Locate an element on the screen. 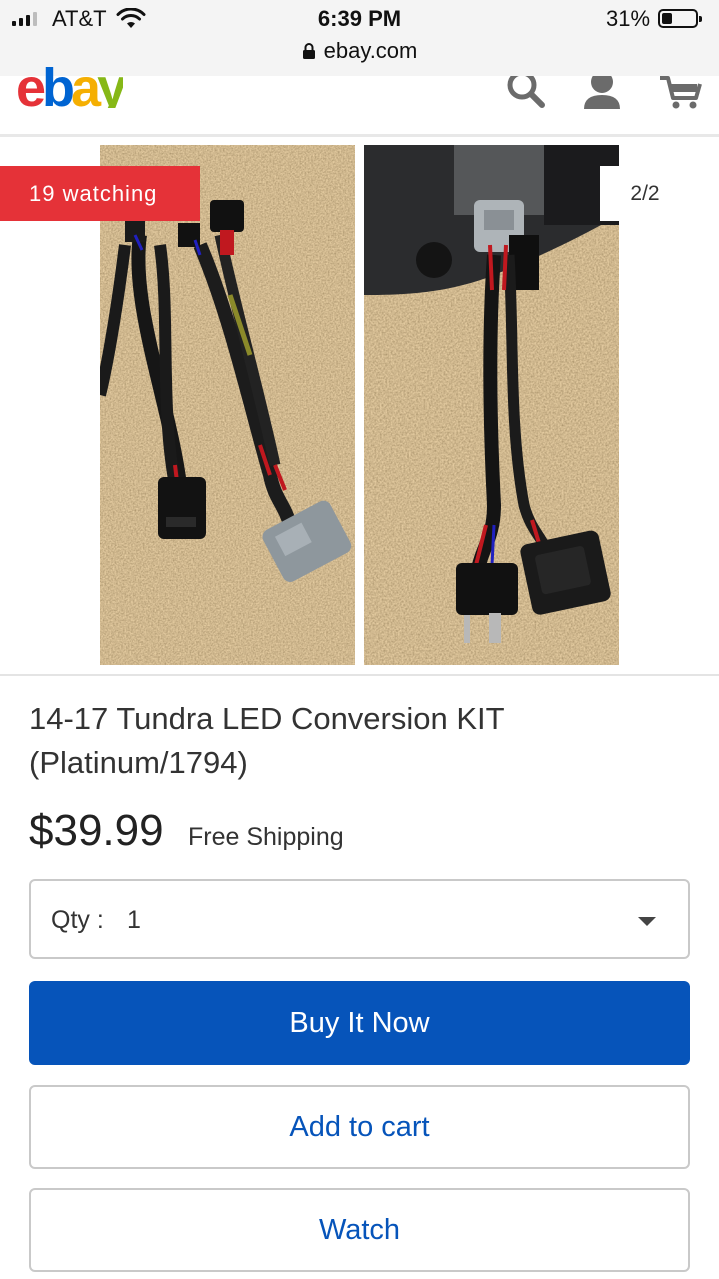  battery-icon is located at coordinates (680, 18).